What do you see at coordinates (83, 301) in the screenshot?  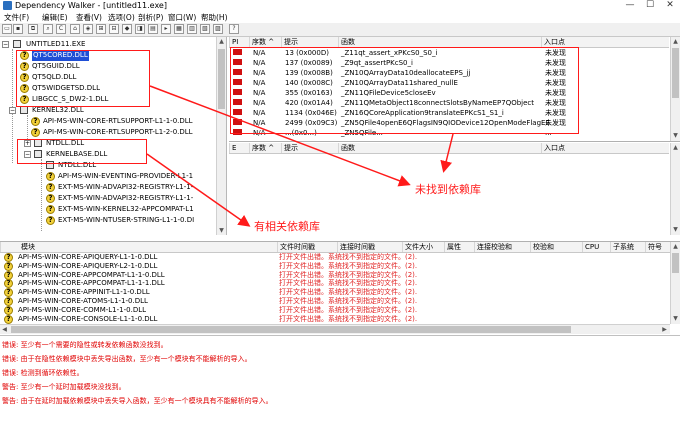 I see `module-name: API-MS-WIN-CORE-ATOMS-L1-1-0.DLL` at bounding box center [83, 301].